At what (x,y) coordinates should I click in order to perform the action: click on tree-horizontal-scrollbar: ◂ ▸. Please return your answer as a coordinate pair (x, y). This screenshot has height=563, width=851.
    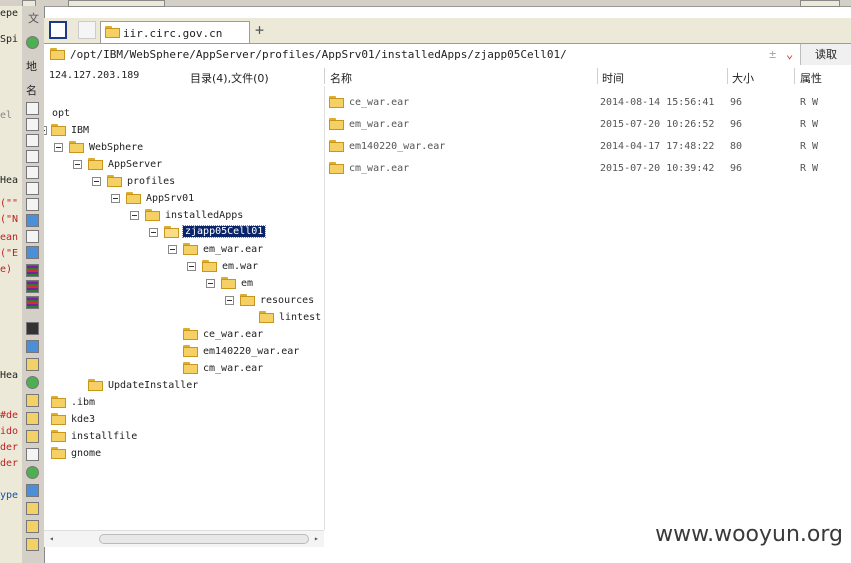
    Looking at the image, I should click on (184, 538).